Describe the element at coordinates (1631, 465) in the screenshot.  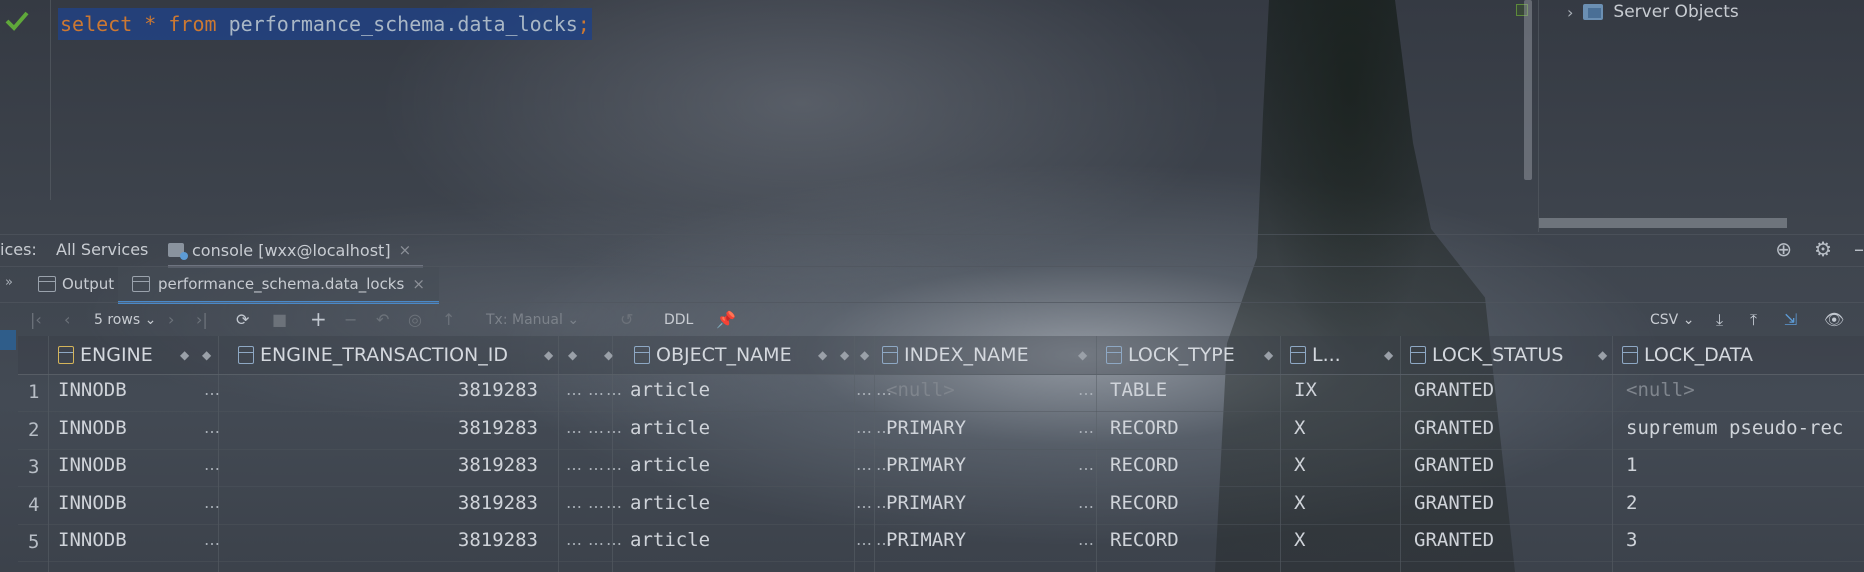
I see `cell-data: 1` at that location.